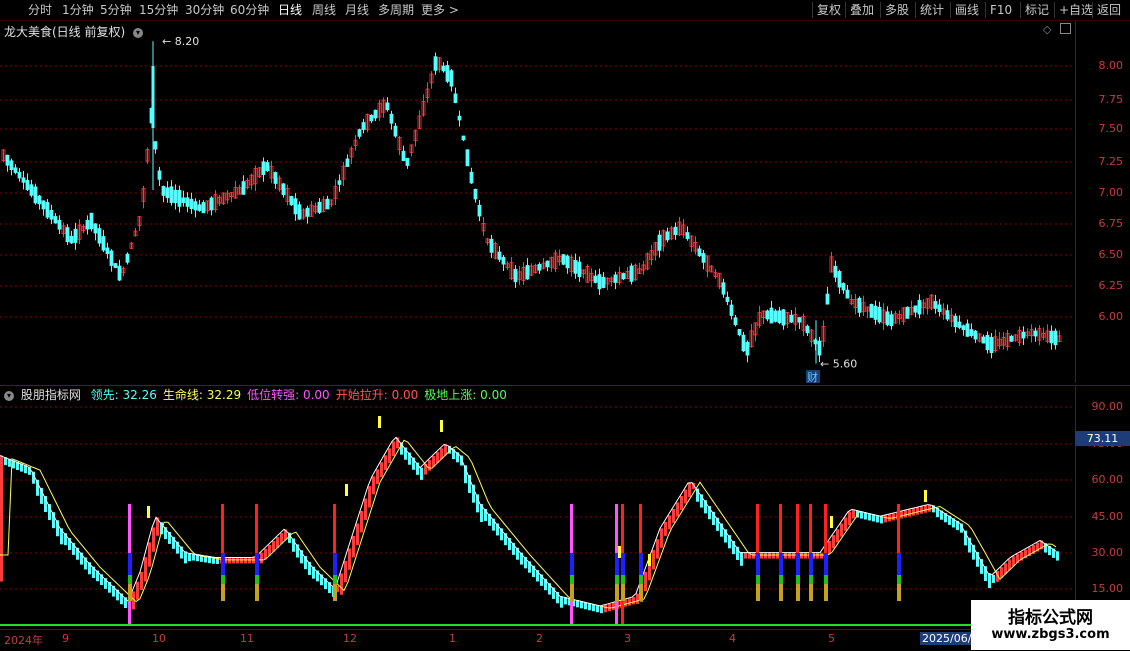 This screenshot has width=1130, height=651. Describe the element at coordinates (539, 638) in the screenshot. I see `date-label: 2` at that location.